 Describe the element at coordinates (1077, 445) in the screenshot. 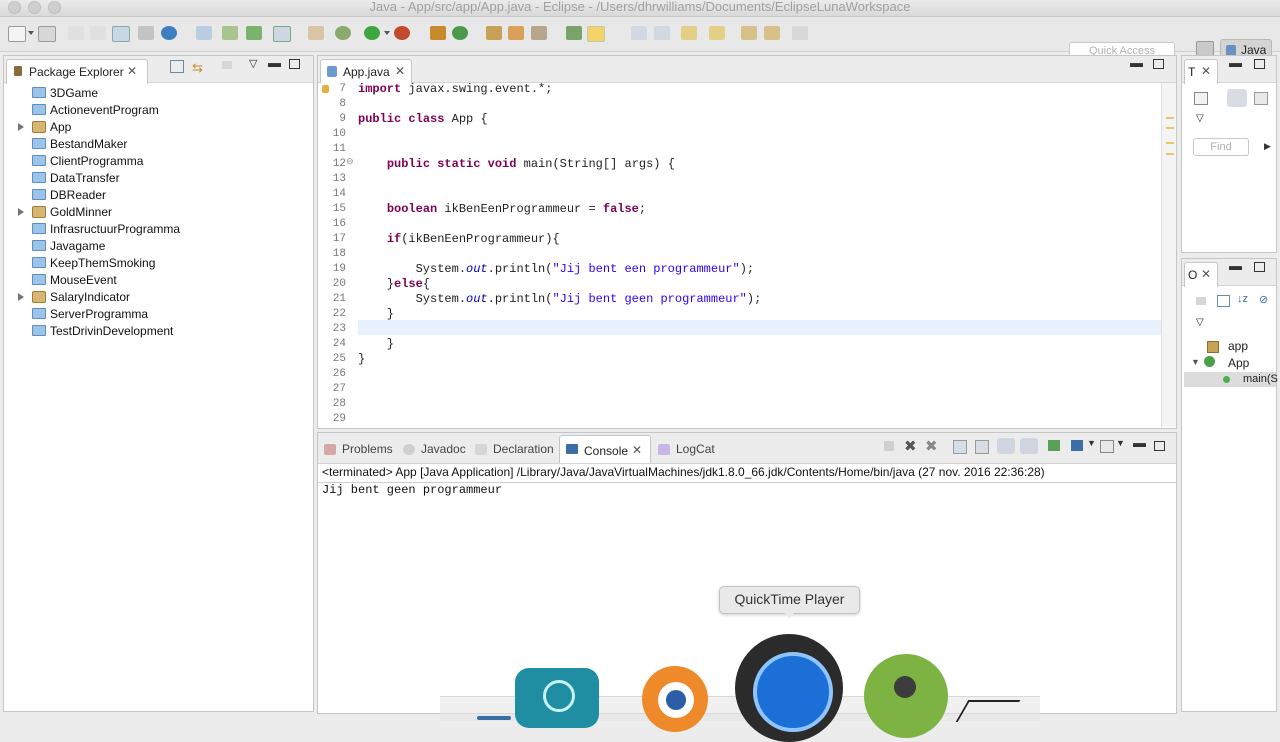

I see `display-console-icon` at that location.